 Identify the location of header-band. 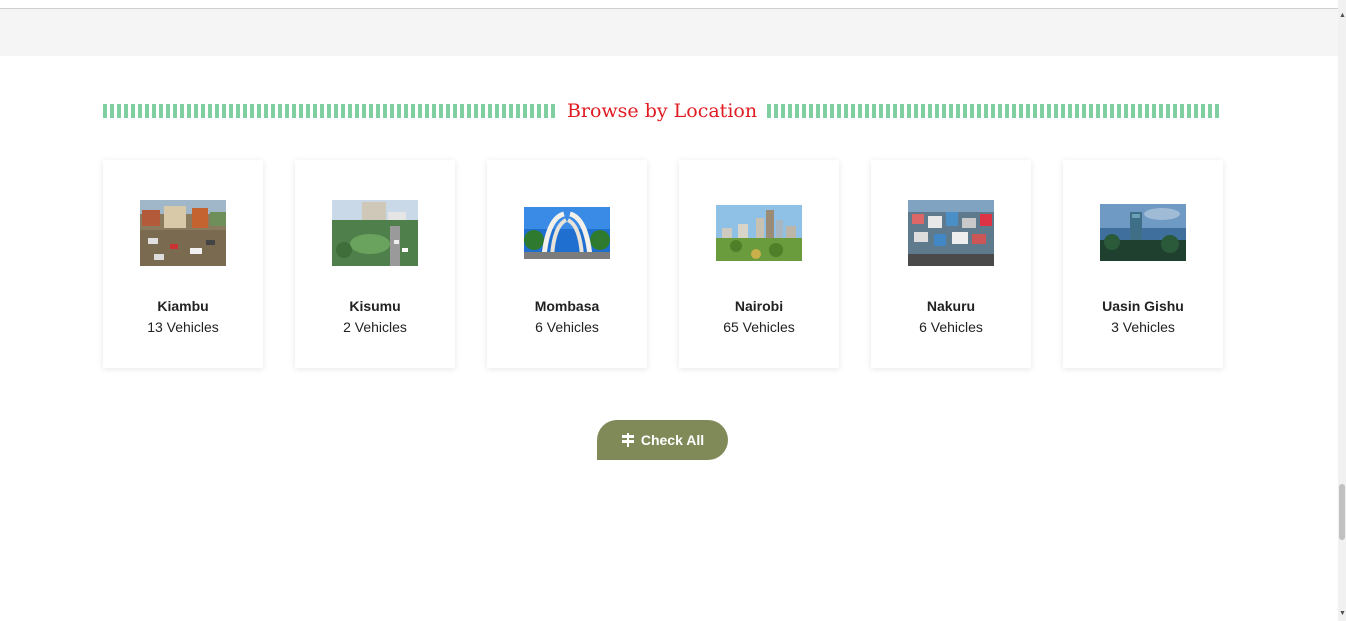
(669, 32).